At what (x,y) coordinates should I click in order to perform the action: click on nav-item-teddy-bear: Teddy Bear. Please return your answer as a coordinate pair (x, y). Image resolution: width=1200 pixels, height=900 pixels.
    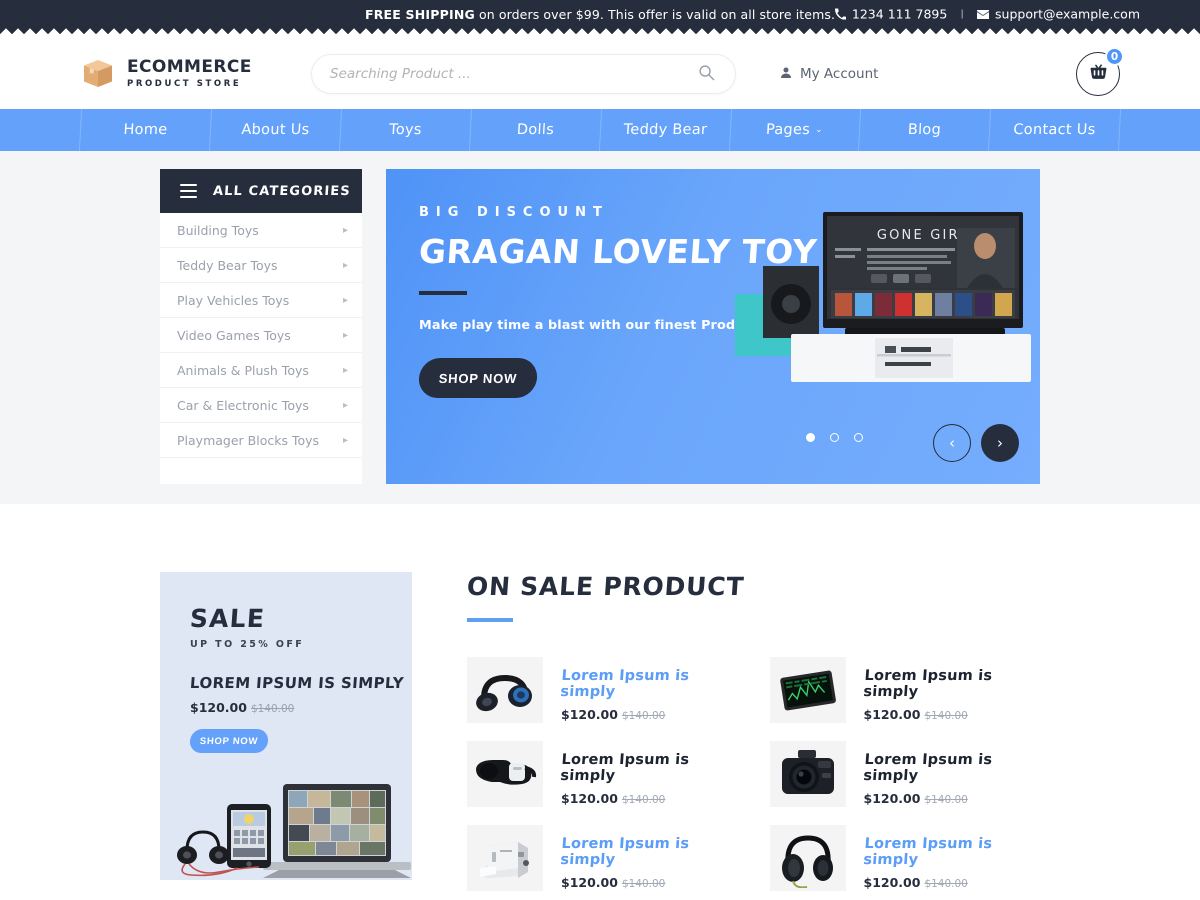
    Looking at the image, I should click on (665, 130).